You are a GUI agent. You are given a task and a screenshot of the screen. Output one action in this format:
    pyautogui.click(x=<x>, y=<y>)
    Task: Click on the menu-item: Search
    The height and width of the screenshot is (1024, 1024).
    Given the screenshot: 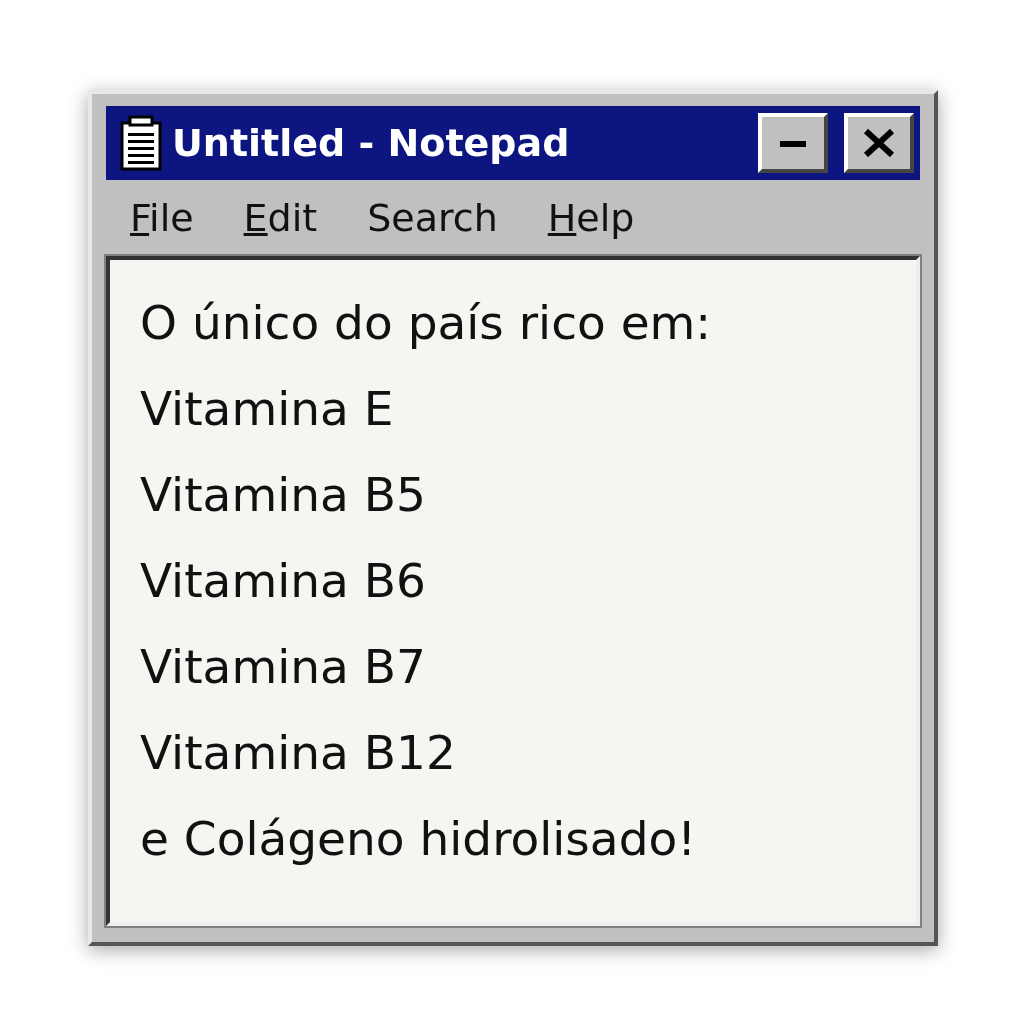 What is the action you would take?
    pyautogui.click(x=432, y=218)
    